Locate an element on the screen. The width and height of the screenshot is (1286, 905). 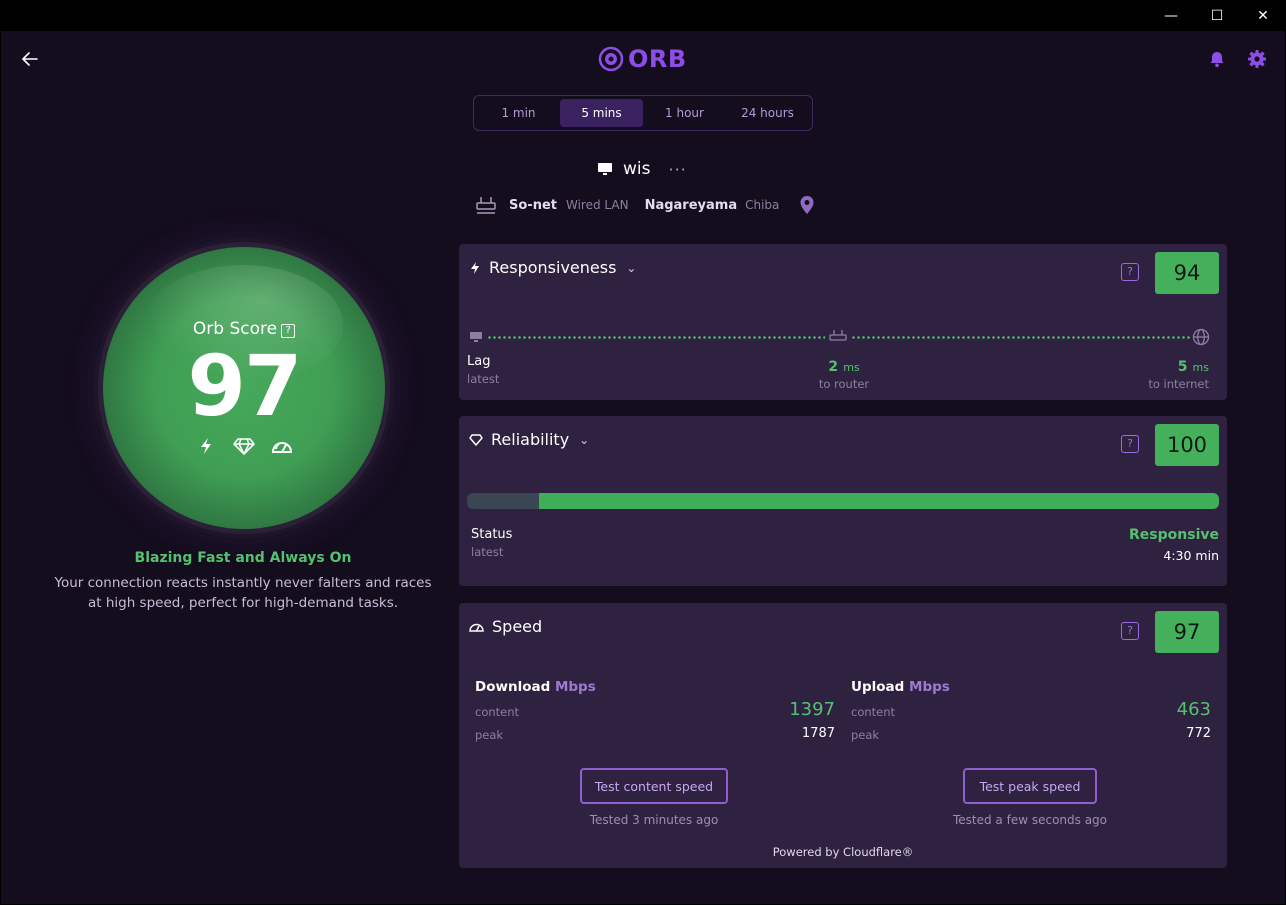
upload-title: Upload Mbps is located at coordinates (900, 687).